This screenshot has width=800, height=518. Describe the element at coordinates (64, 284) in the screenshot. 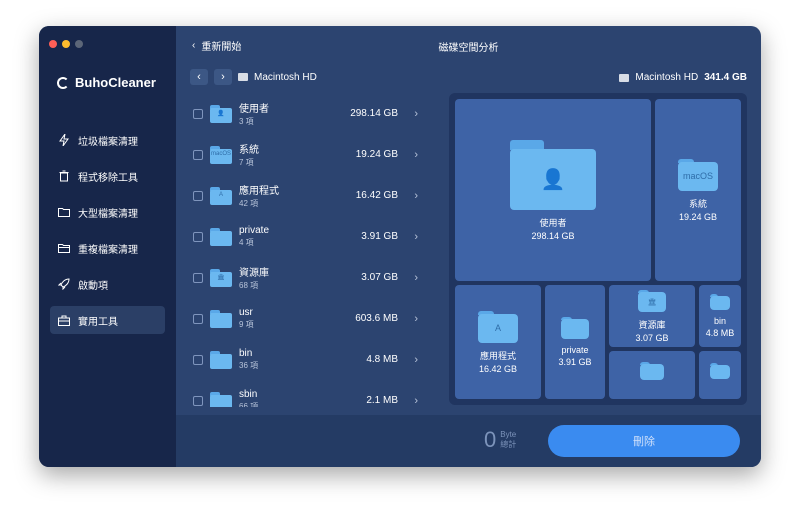

I see `rocket-icon` at that location.